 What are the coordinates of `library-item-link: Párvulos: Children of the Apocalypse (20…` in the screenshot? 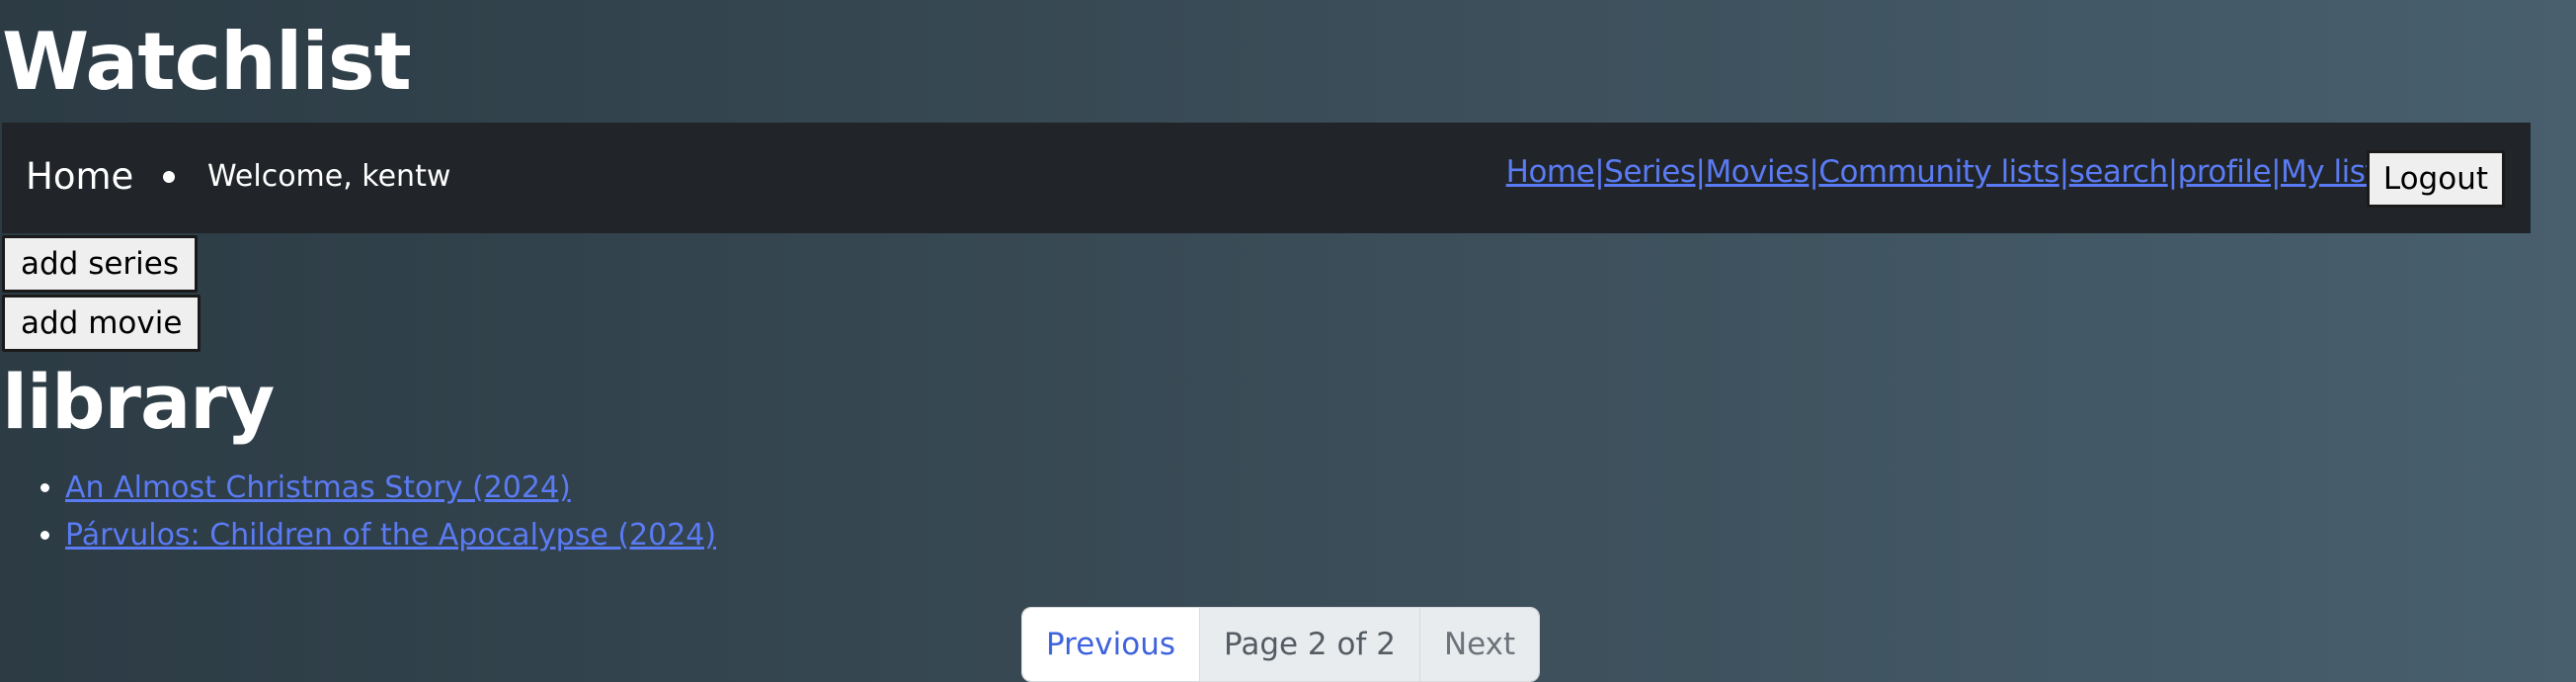 It's located at (390, 535).